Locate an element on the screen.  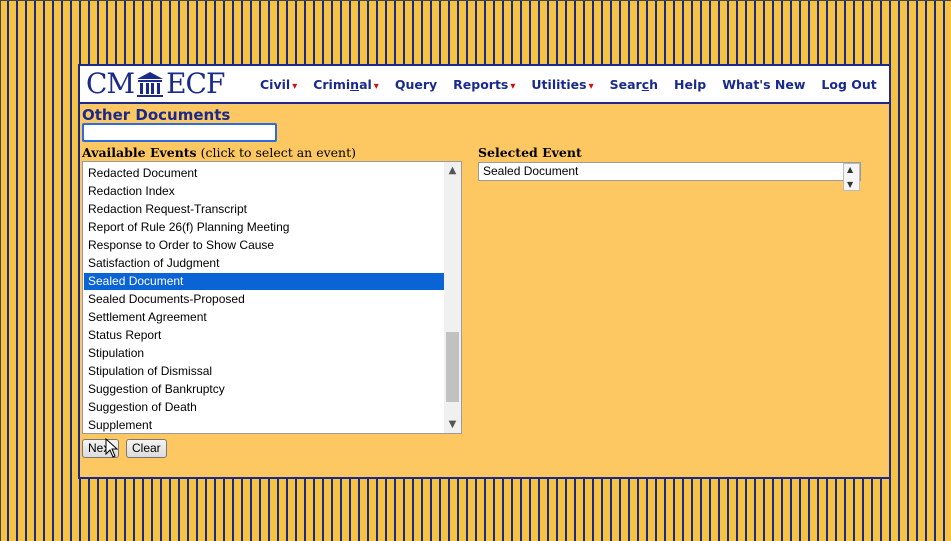
event-list-item: Sealed Document is located at coordinates (264, 281).